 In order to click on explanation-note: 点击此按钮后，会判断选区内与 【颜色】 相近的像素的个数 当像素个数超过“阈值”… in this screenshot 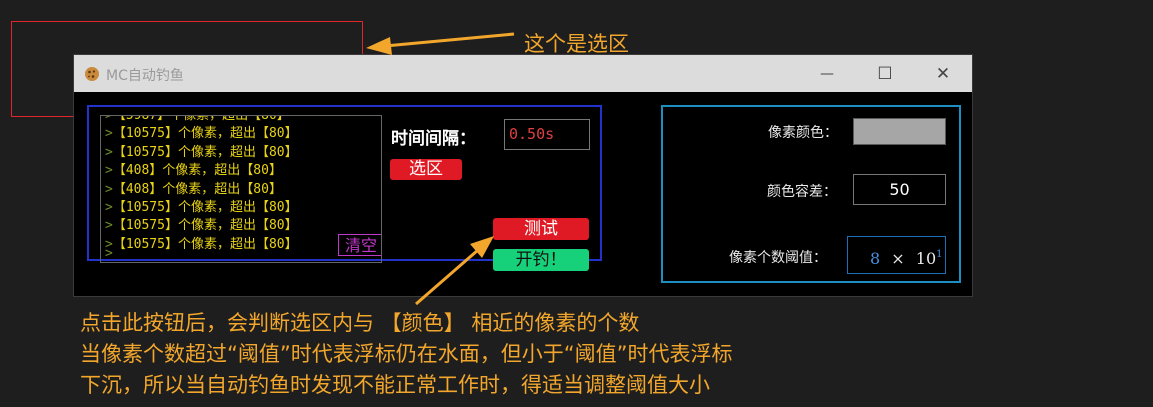, I will do `click(406, 354)`.